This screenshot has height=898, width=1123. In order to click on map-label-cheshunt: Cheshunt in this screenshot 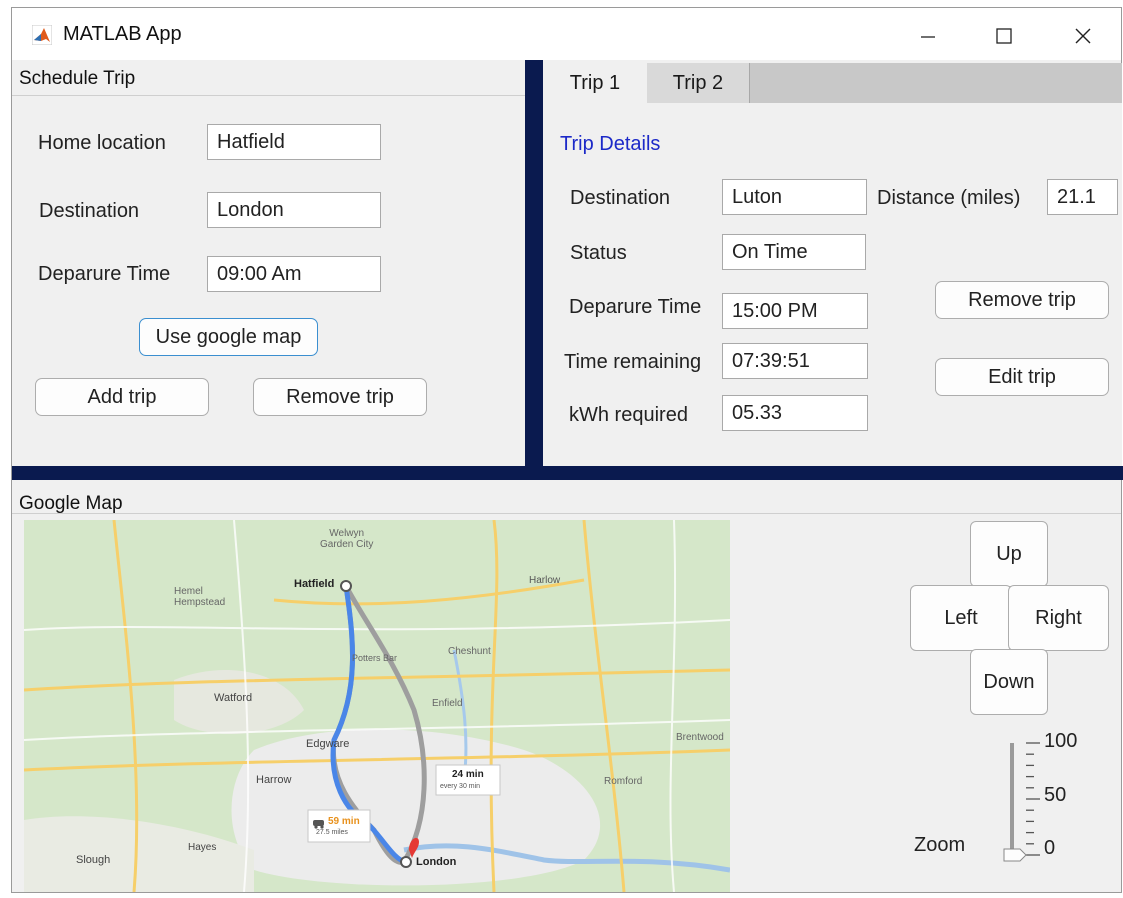, I will do `click(469, 651)`.